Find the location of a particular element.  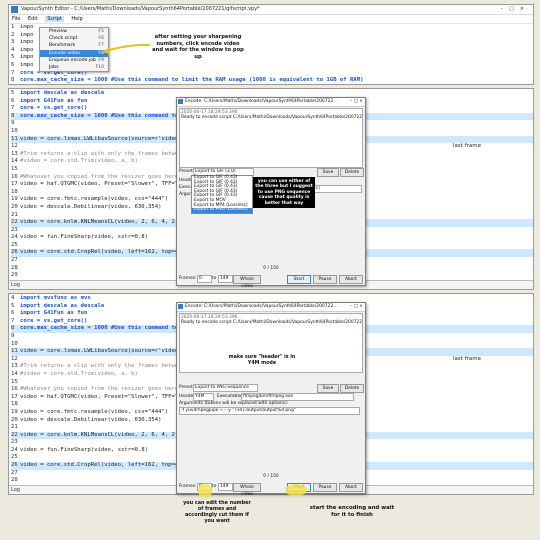

line-number: 28 is located at coordinates (14, 480).